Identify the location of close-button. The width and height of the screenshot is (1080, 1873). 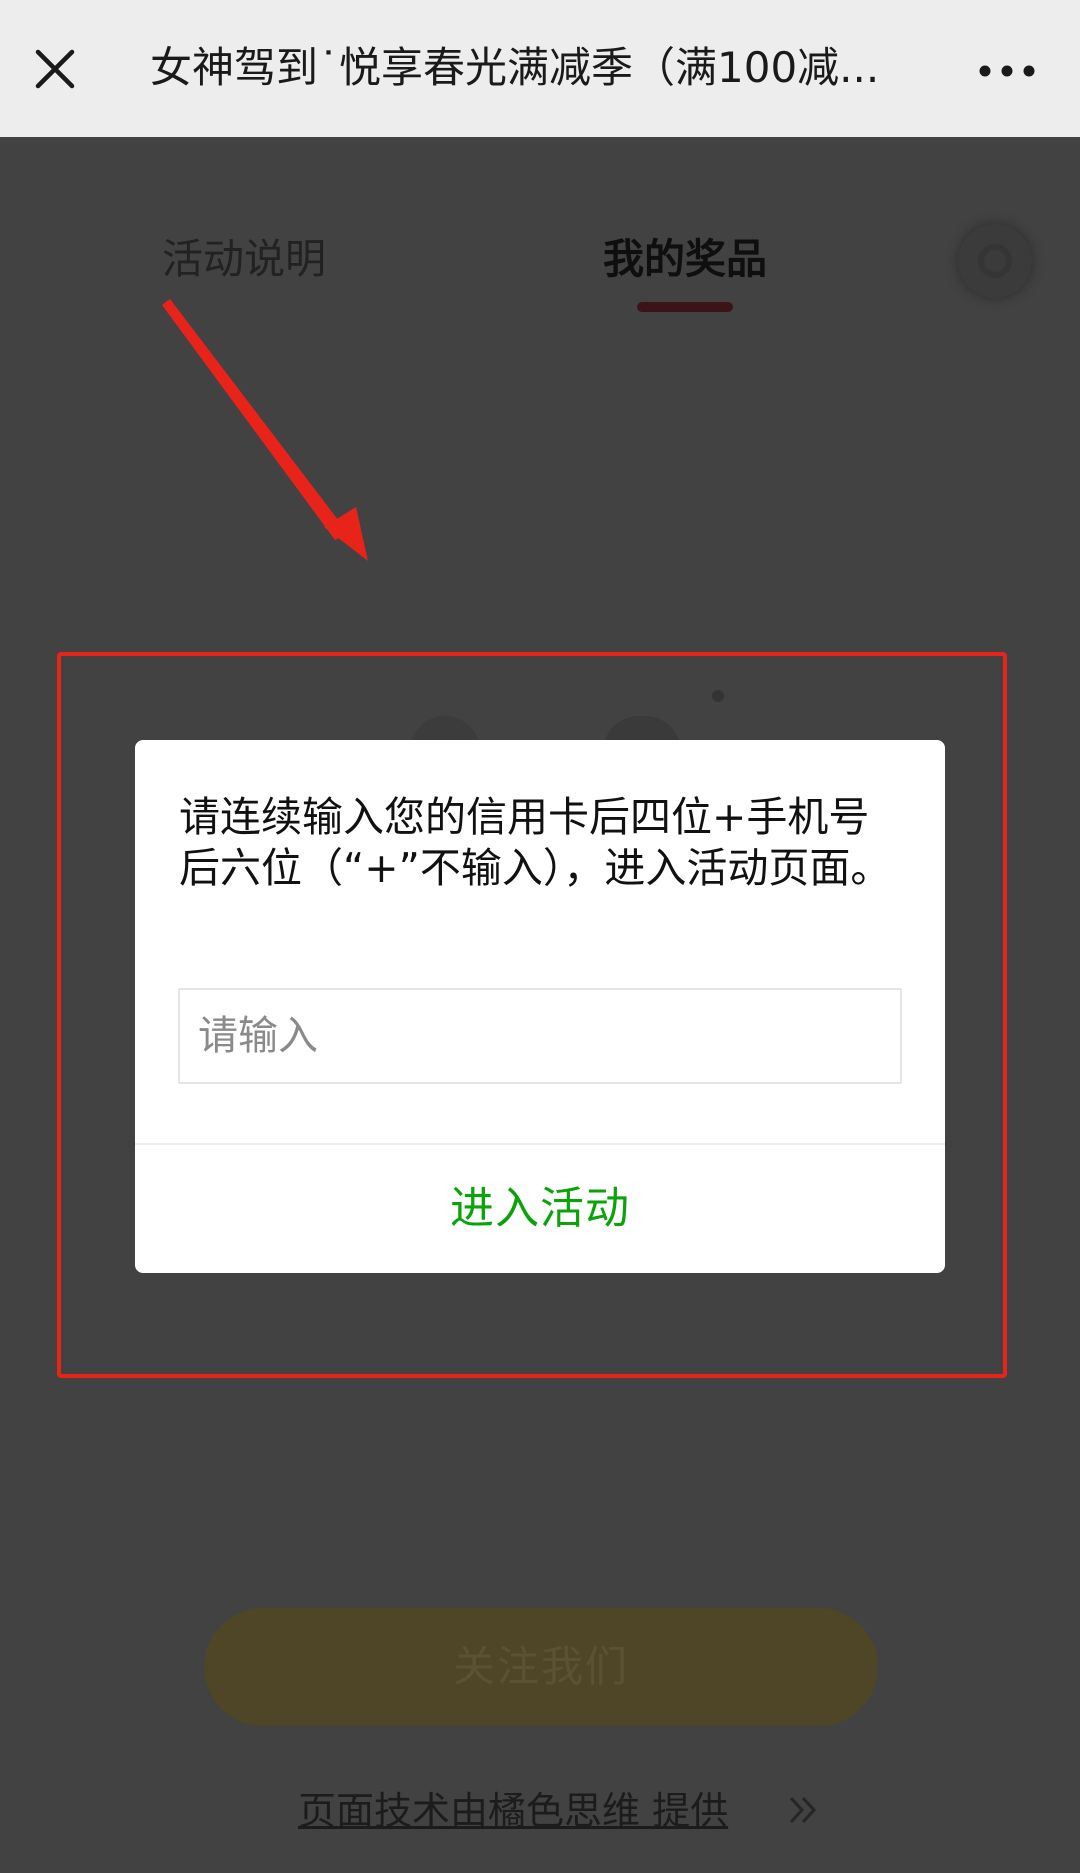
(55, 69).